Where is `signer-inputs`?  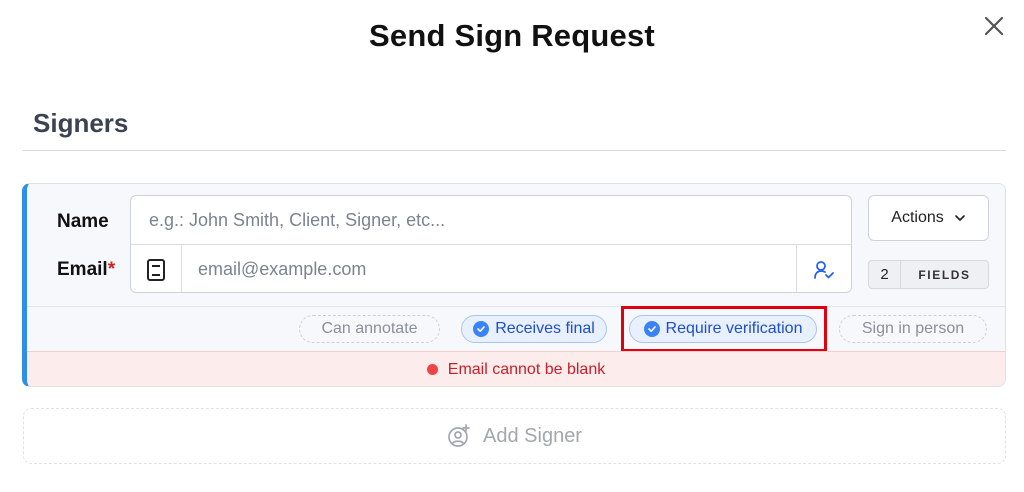 signer-inputs is located at coordinates (491, 244).